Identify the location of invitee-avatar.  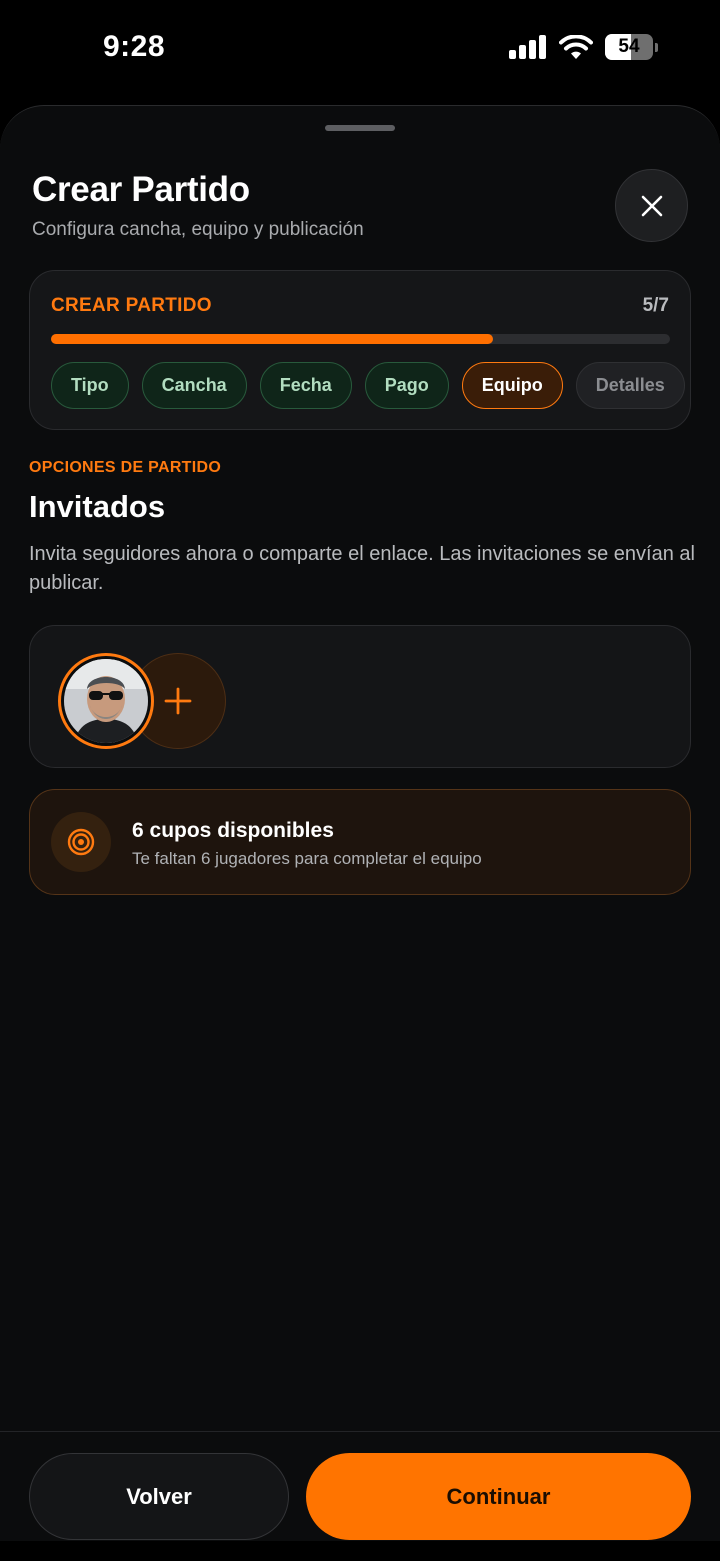
(106, 701).